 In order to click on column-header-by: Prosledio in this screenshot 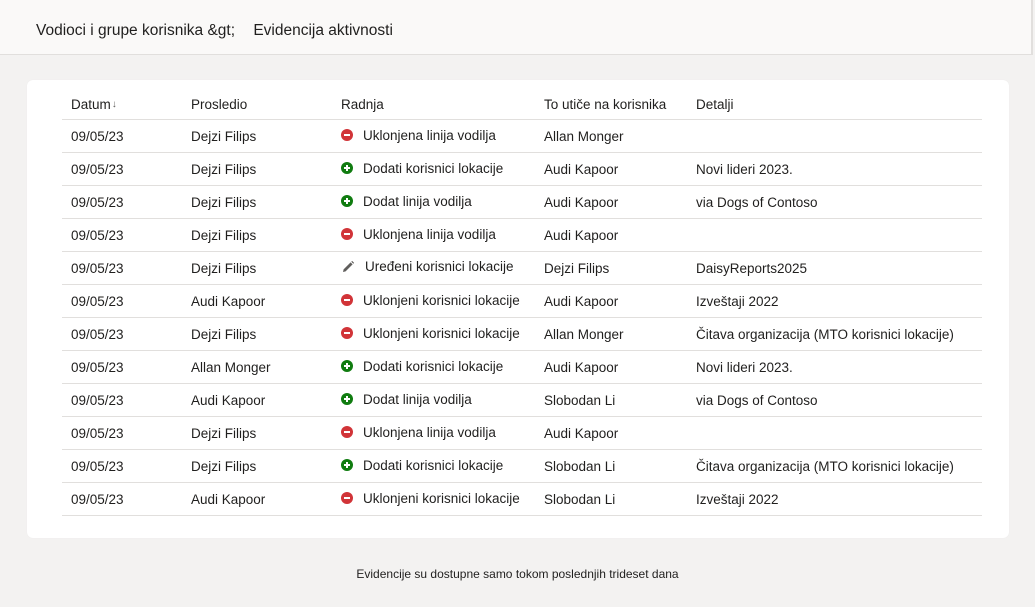, I will do `click(266, 105)`.